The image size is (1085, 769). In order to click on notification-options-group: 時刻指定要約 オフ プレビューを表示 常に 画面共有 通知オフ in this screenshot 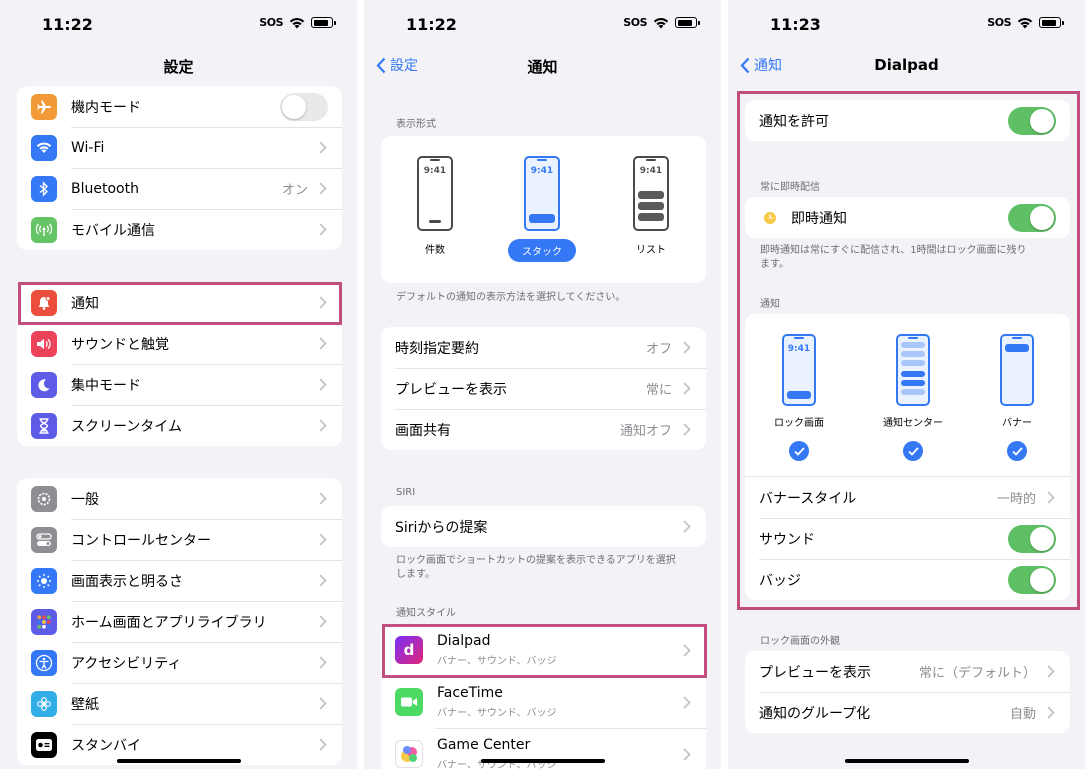, I will do `click(543, 388)`.